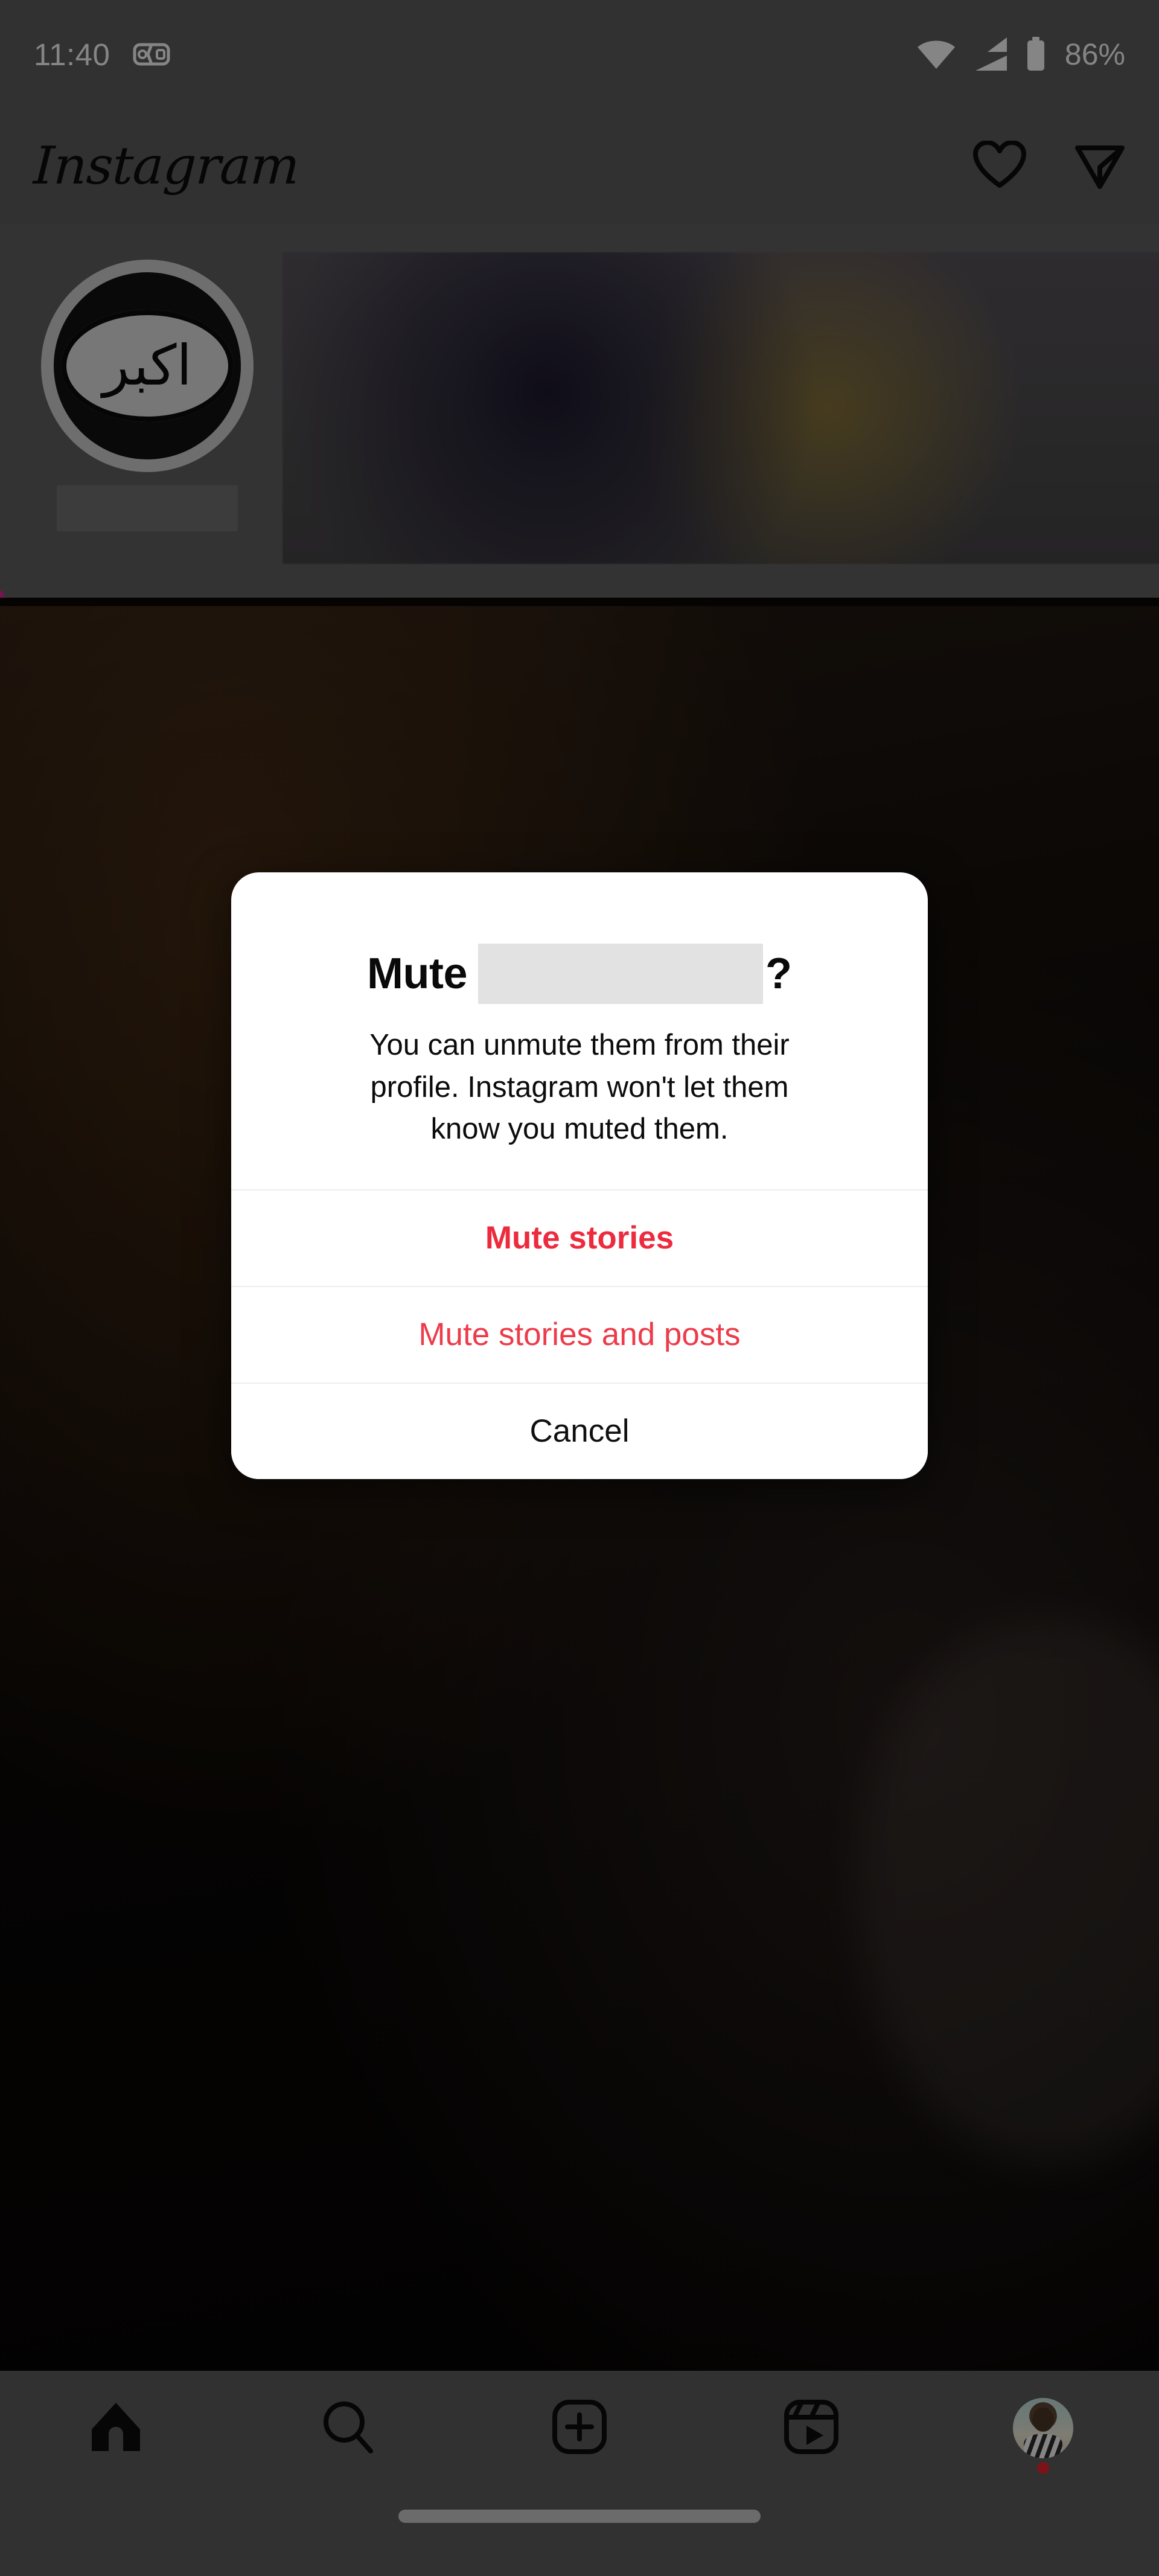 The image size is (1159, 2576). What do you see at coordinates (579, 1333) in the screenshot?
I see `mute-stories-and-posts-button: Mute stories and posts` at bounding box center [579, 1333].